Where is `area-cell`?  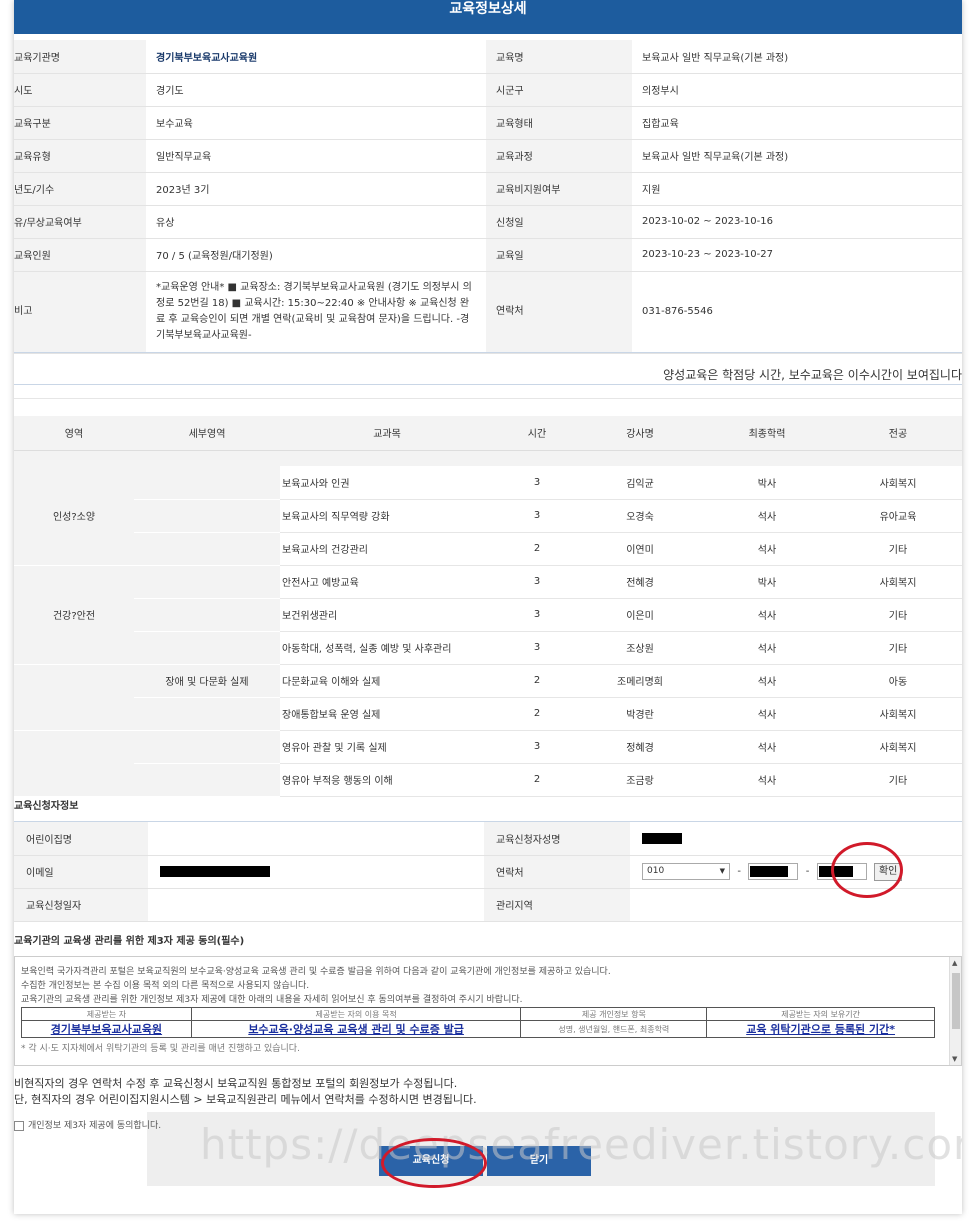 area-cell is located at coordinates (74, 763).